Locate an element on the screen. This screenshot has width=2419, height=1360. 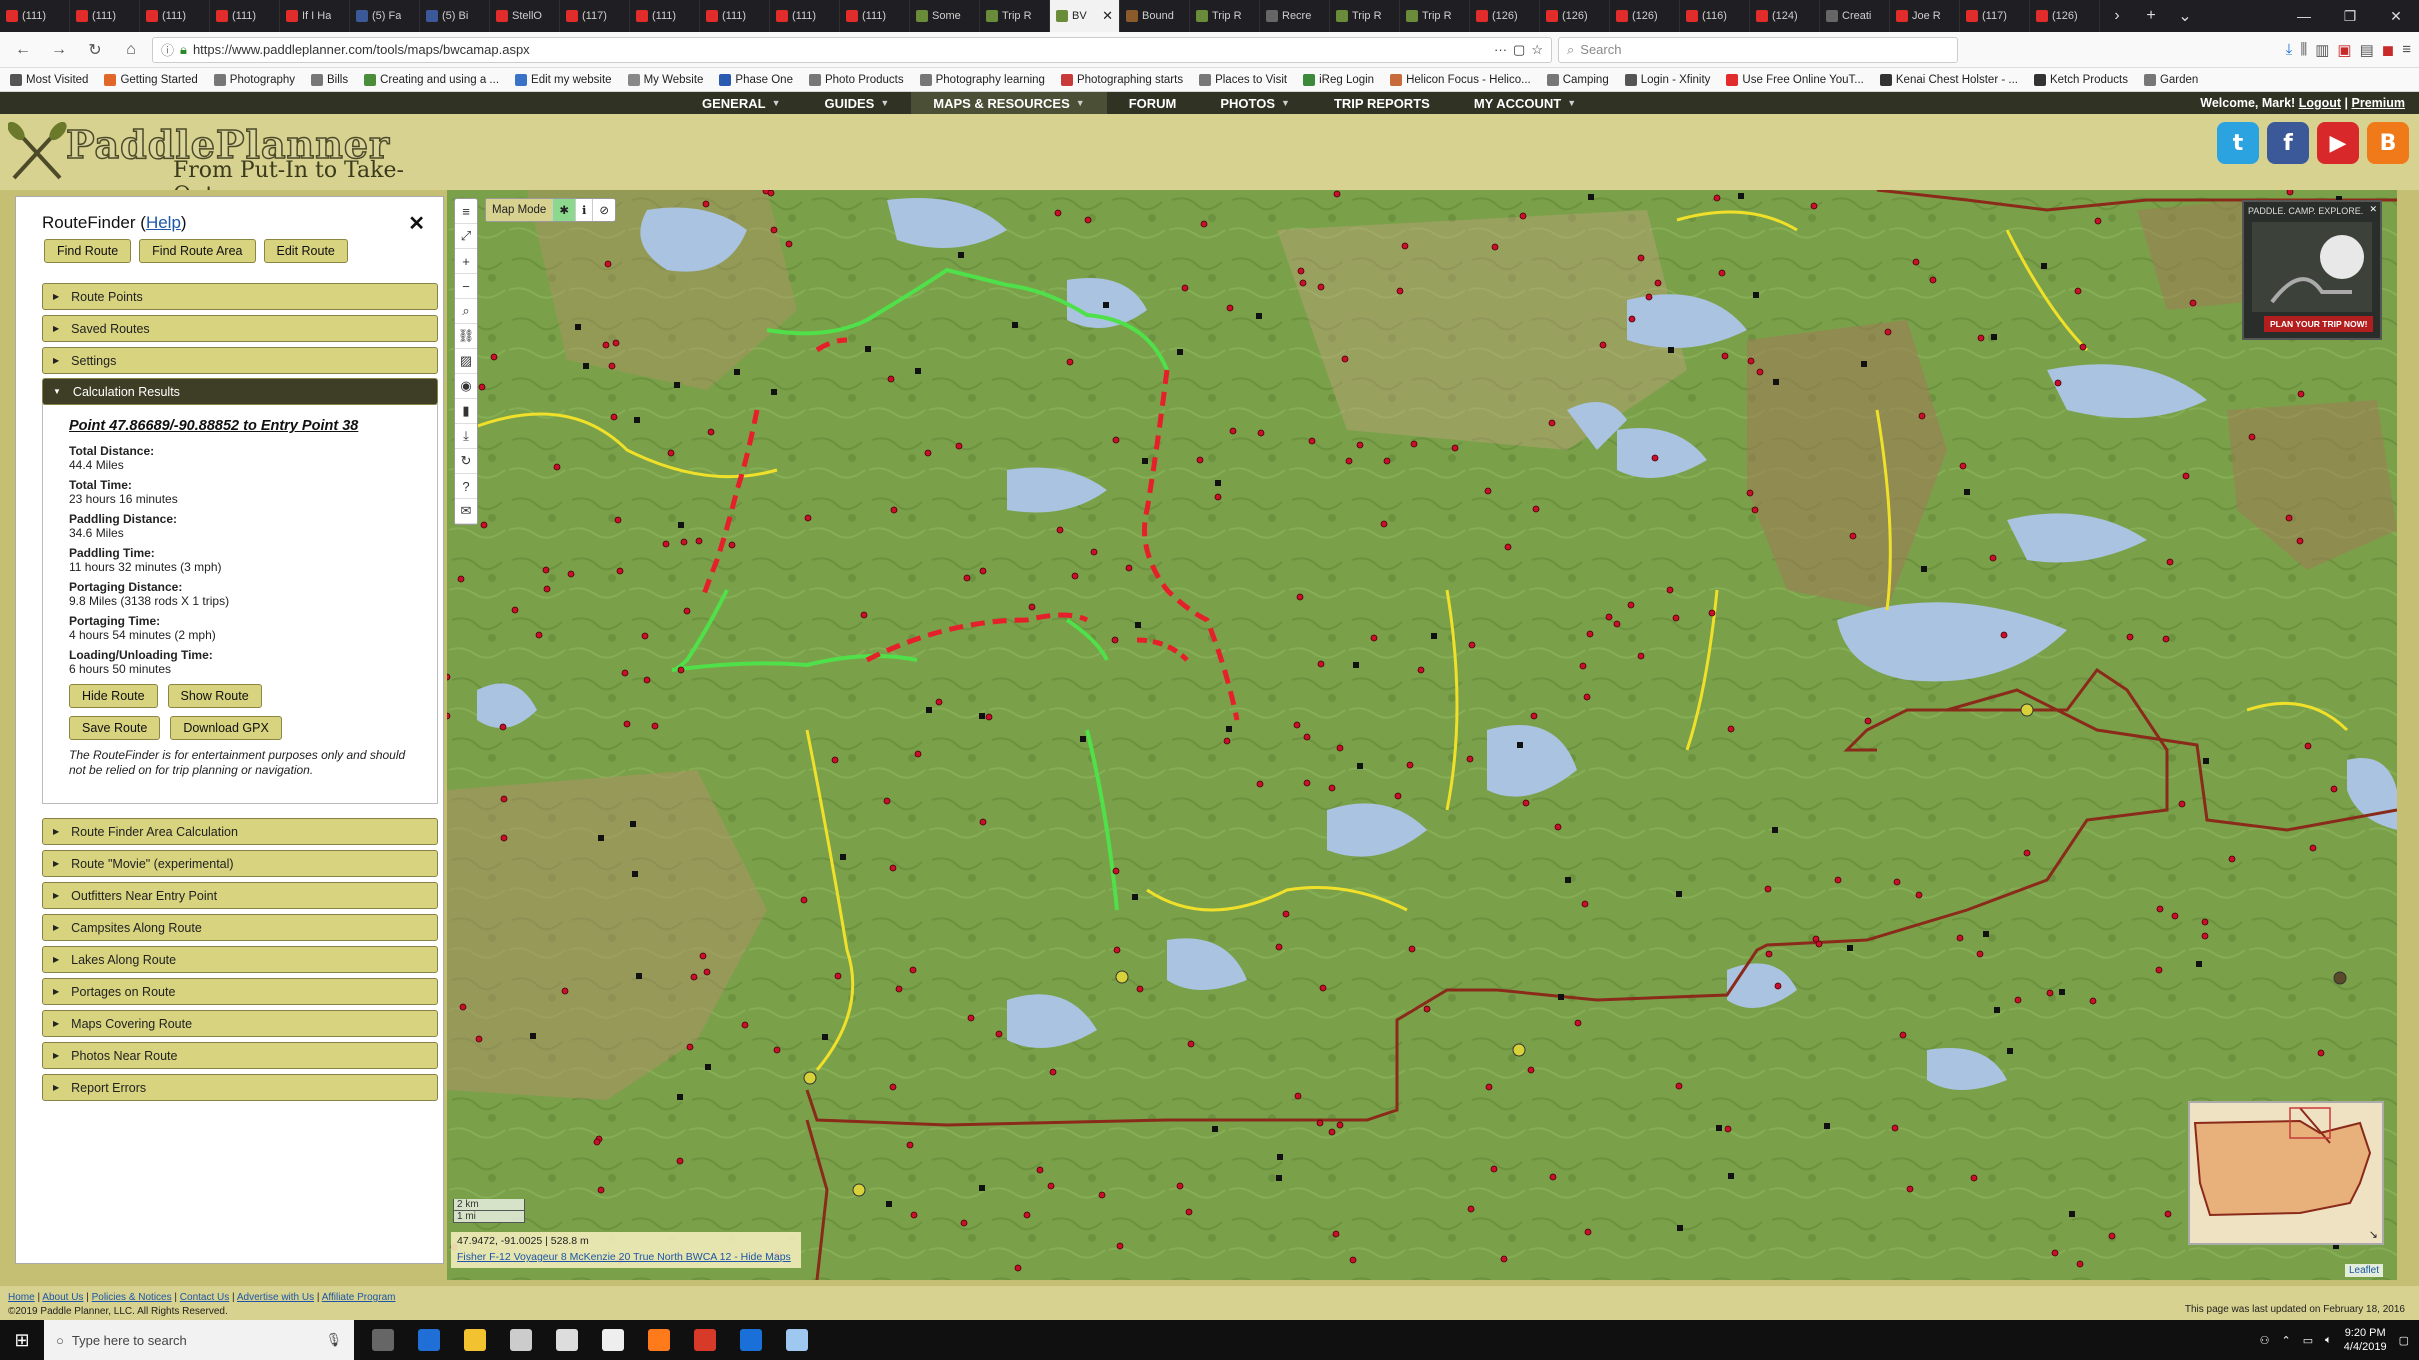
youtube-icon: ▶ is located at coordinates (2338, 143).